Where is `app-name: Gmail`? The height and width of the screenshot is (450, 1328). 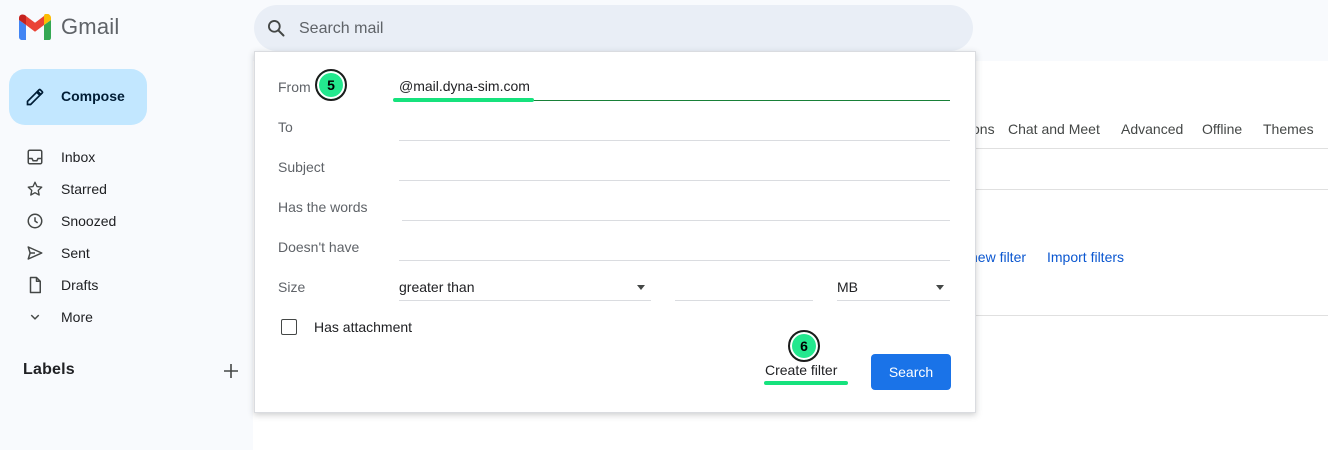
app-name: Gmail is located at coordinates (90, 26).